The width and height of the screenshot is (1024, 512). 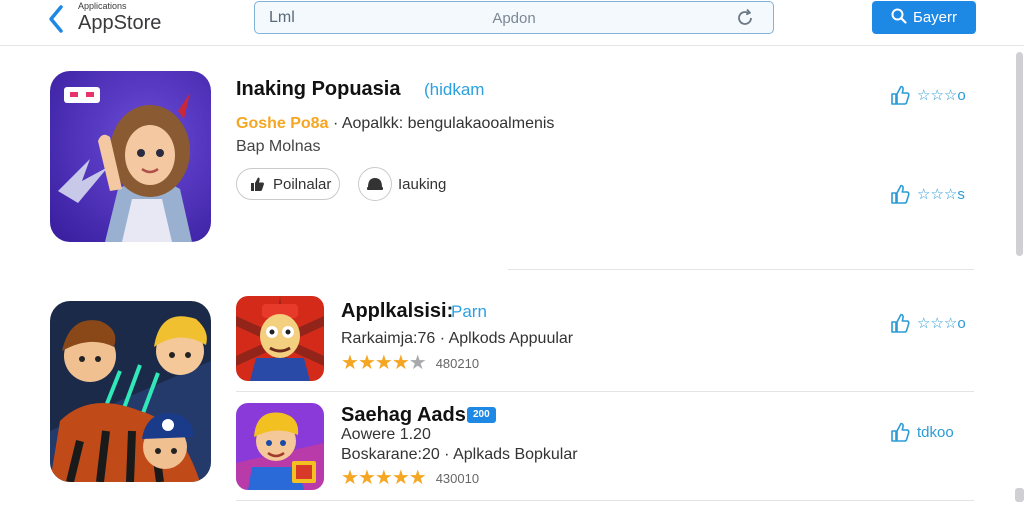 I want to click on list-item-tag: Parn, so click(x=469, y=311).